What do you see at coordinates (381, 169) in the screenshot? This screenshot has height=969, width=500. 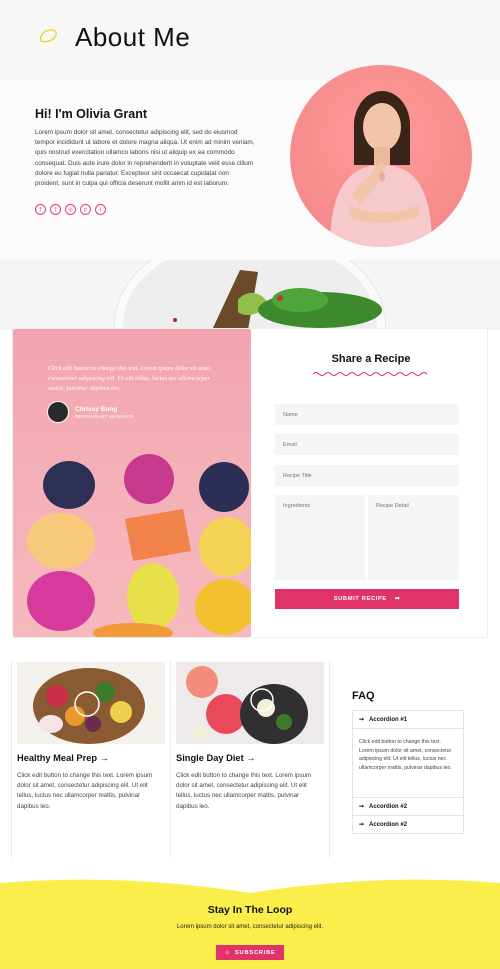 I see `woman-illustration` at bounding box center [381, 169].